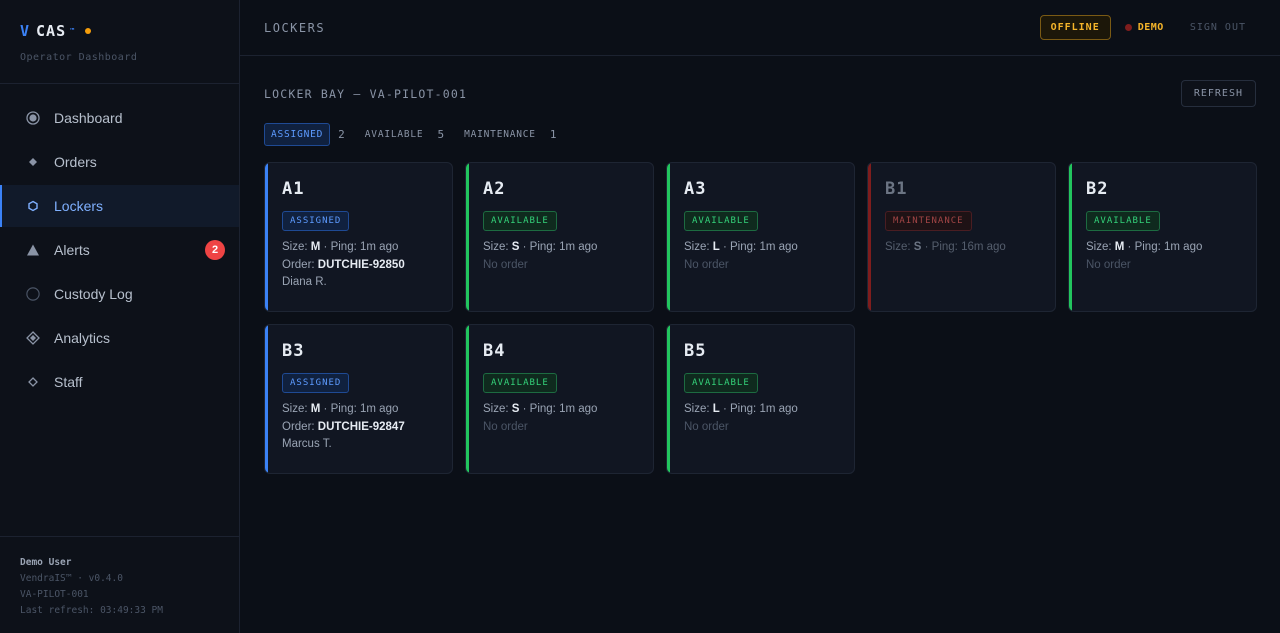 This screenshot has height=633, width=1280. I want to click on locker-id: A2, so click(494, 189).